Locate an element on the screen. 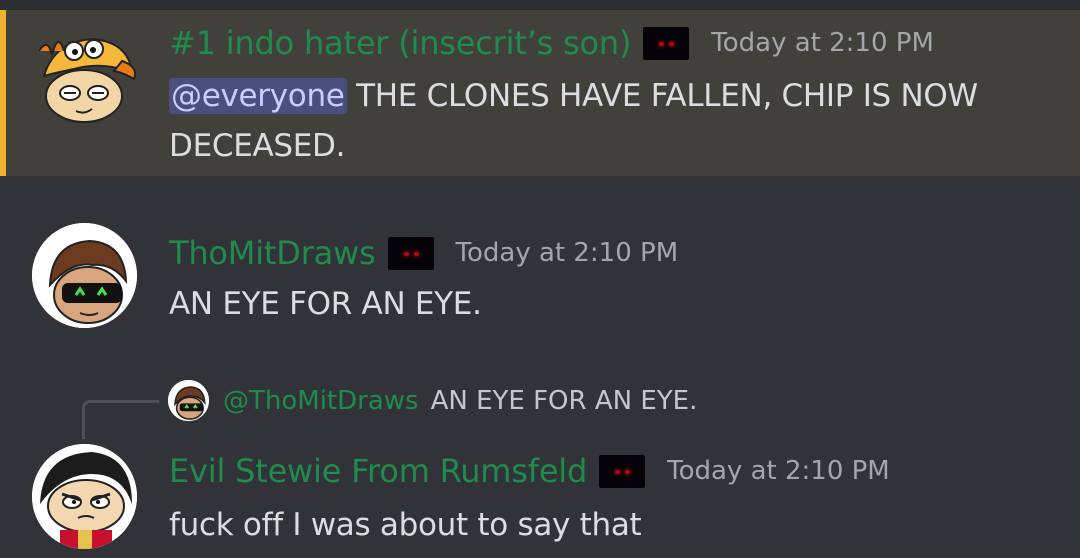 The width and height of the screenshot is (1080, 558). message-header: ThoMitDraws Today at 2:10 PM is located at coordinates (423, 253).